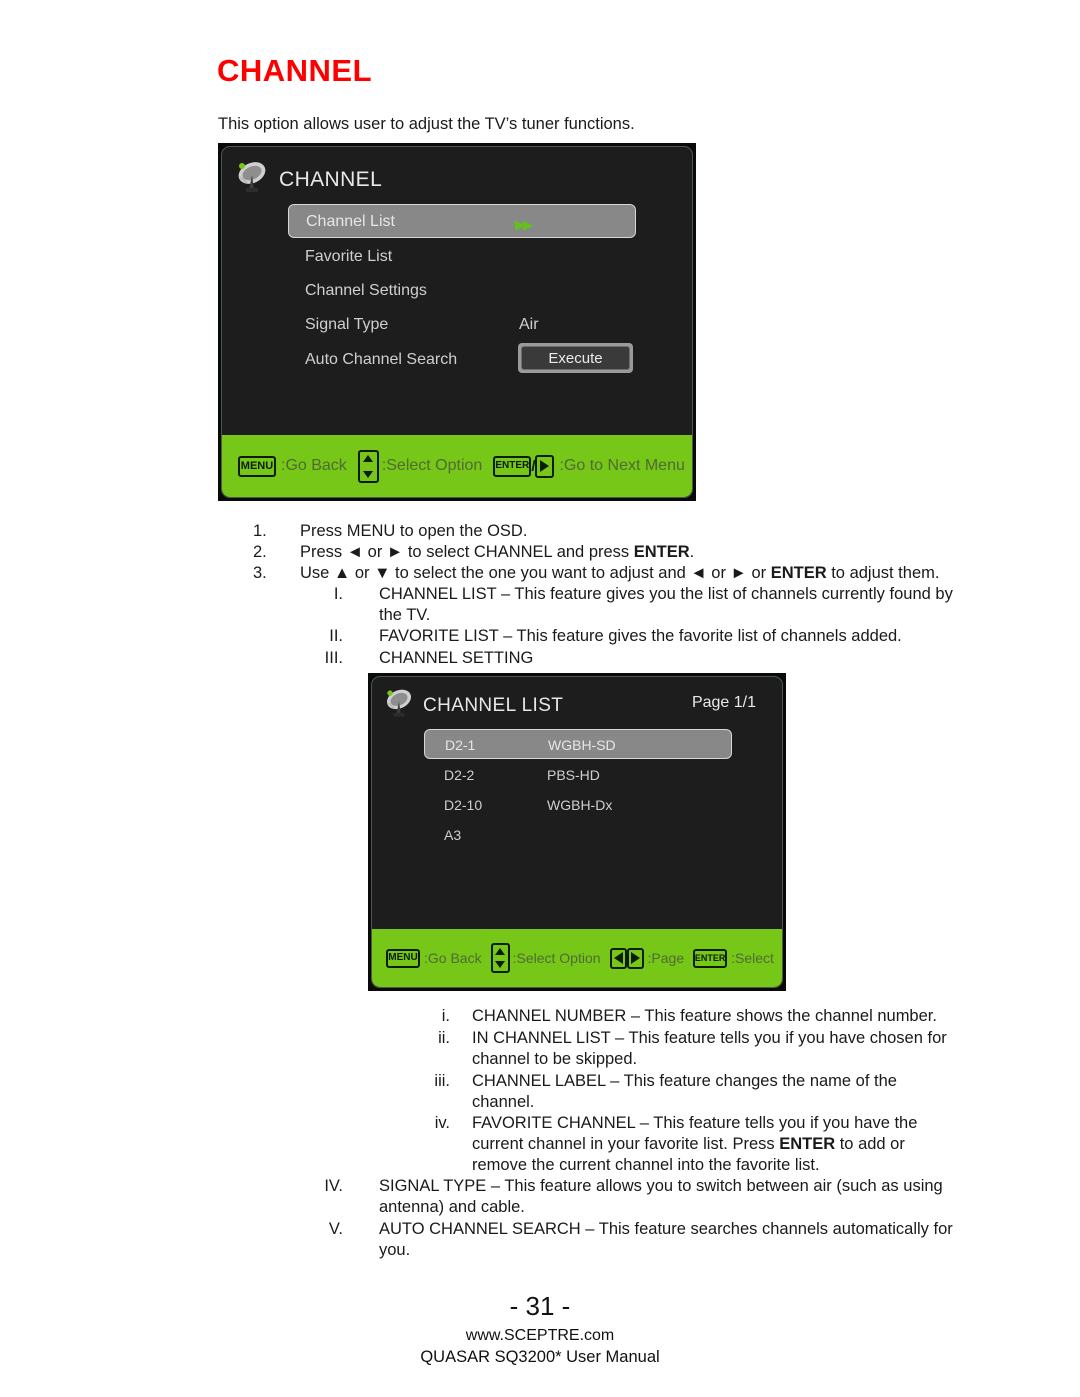 The height and width of the screenshot is (1397, 1080). What do you see at coordinates (331, 179) in the screenshot?
I see `osd-channel-title: CHANNEL` at bounding box center [331, 179].